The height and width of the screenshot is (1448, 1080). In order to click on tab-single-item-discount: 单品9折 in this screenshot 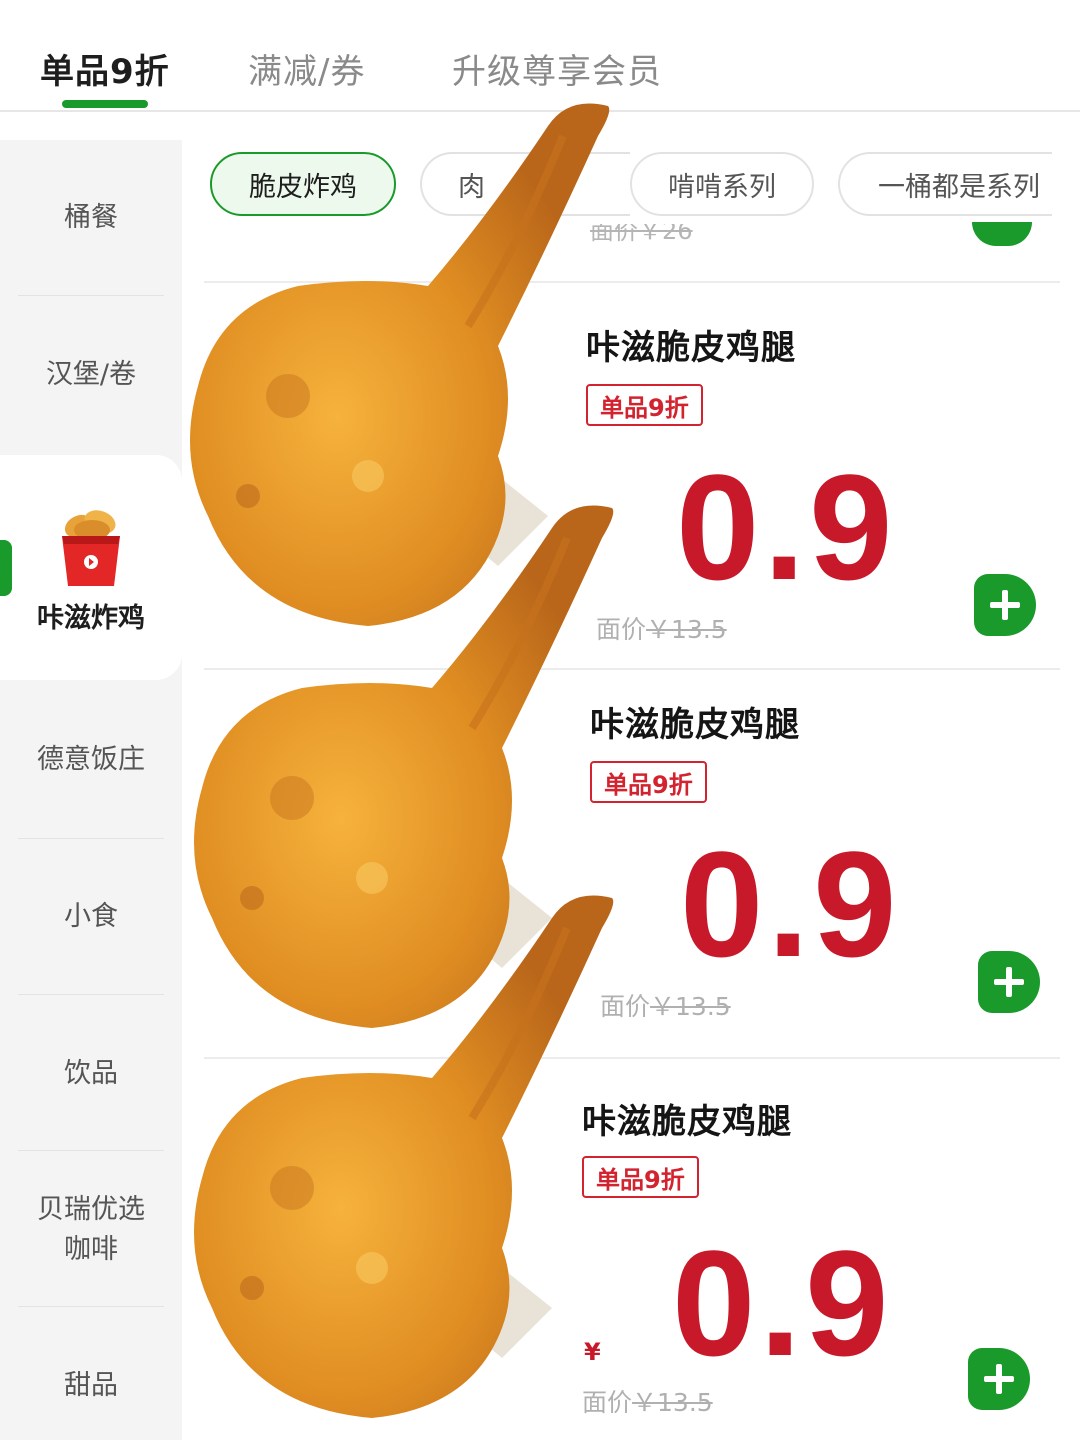, I will do `click(105, 68)`.